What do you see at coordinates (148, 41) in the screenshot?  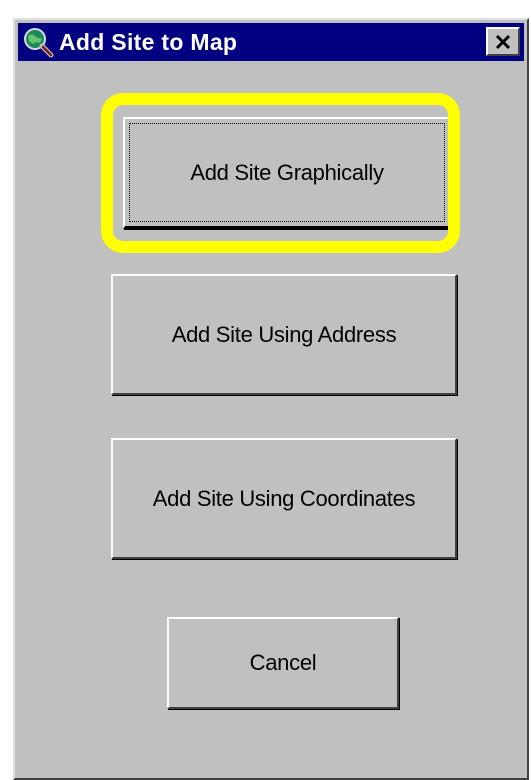 I see `window-title: Add Site to Map` at bounding box center [148, 41].